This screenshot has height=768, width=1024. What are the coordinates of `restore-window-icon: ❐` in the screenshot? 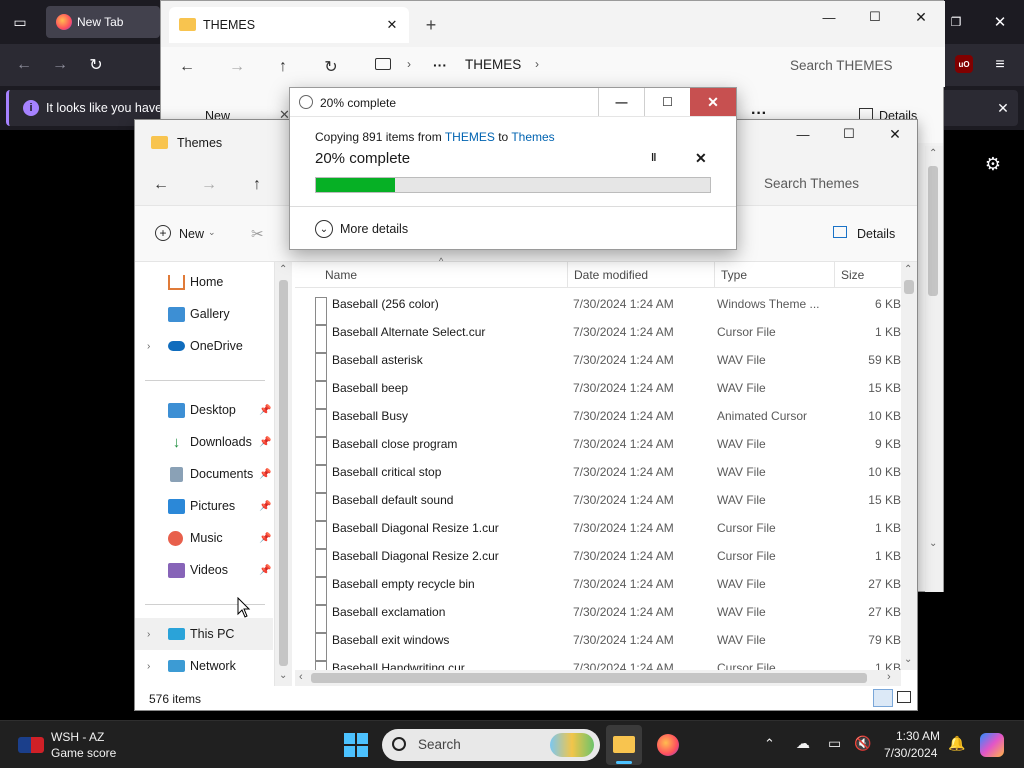 It's located at (956, 22).